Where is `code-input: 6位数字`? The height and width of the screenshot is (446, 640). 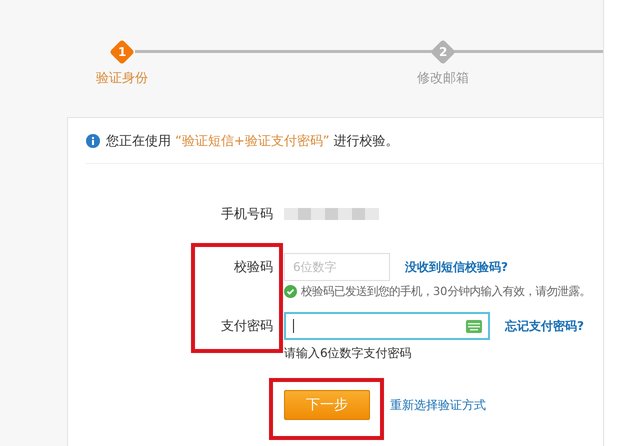 code-input: 6位数字 is located at coordinates (337, 267).